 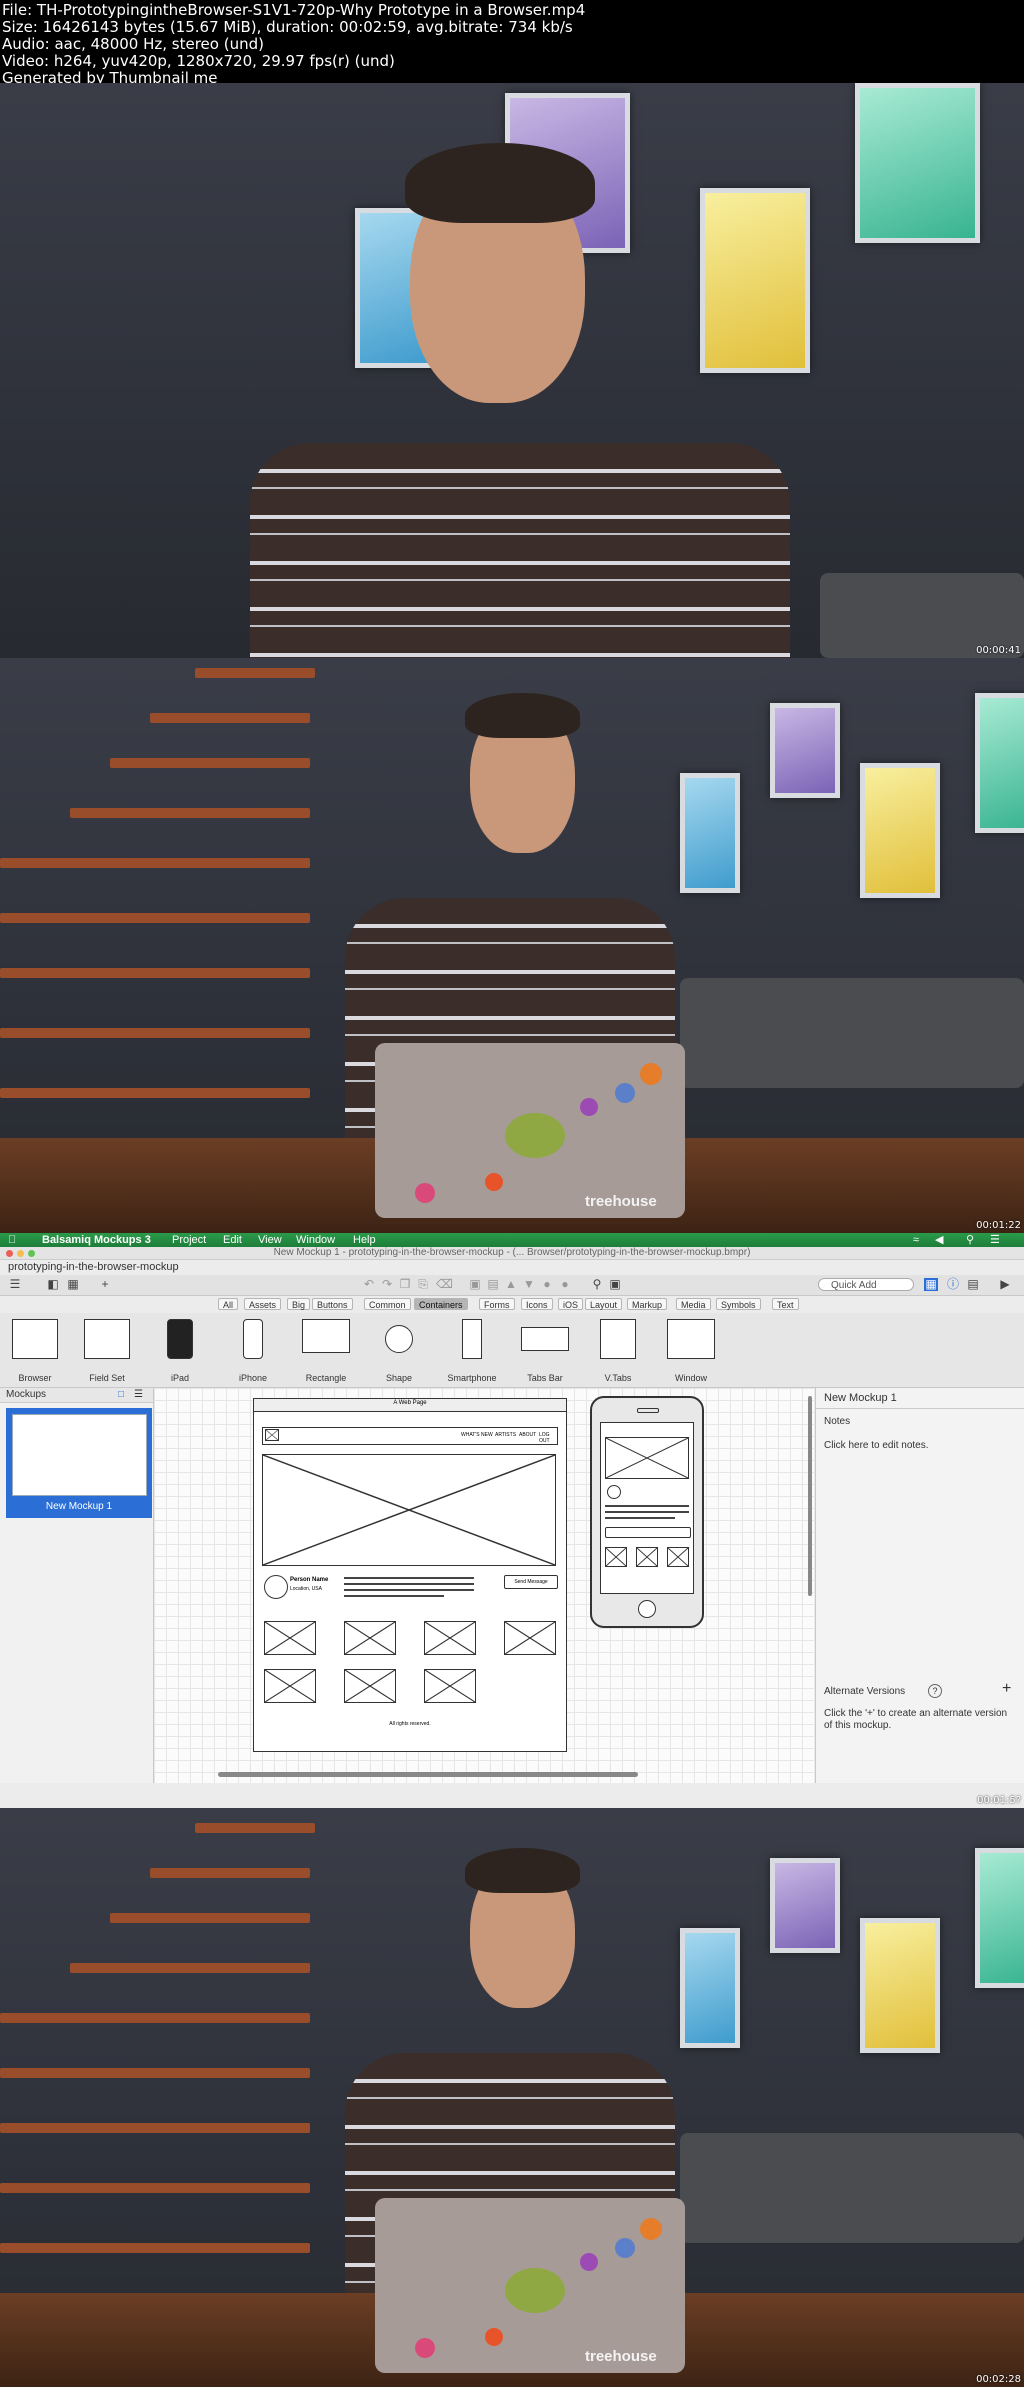 I want to click on properties-icon: ▤, so click(x=973, y=1284).